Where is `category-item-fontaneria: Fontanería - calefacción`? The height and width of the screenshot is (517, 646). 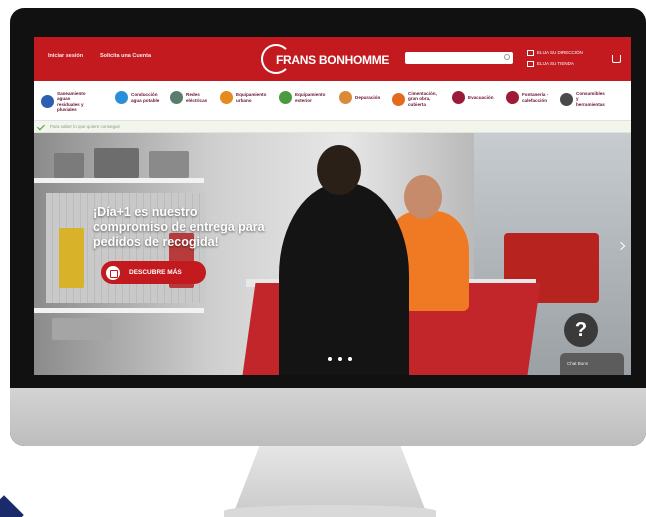
category-item-fontaneria: Fontanería - calefacción is located at coordinates (529, 97).